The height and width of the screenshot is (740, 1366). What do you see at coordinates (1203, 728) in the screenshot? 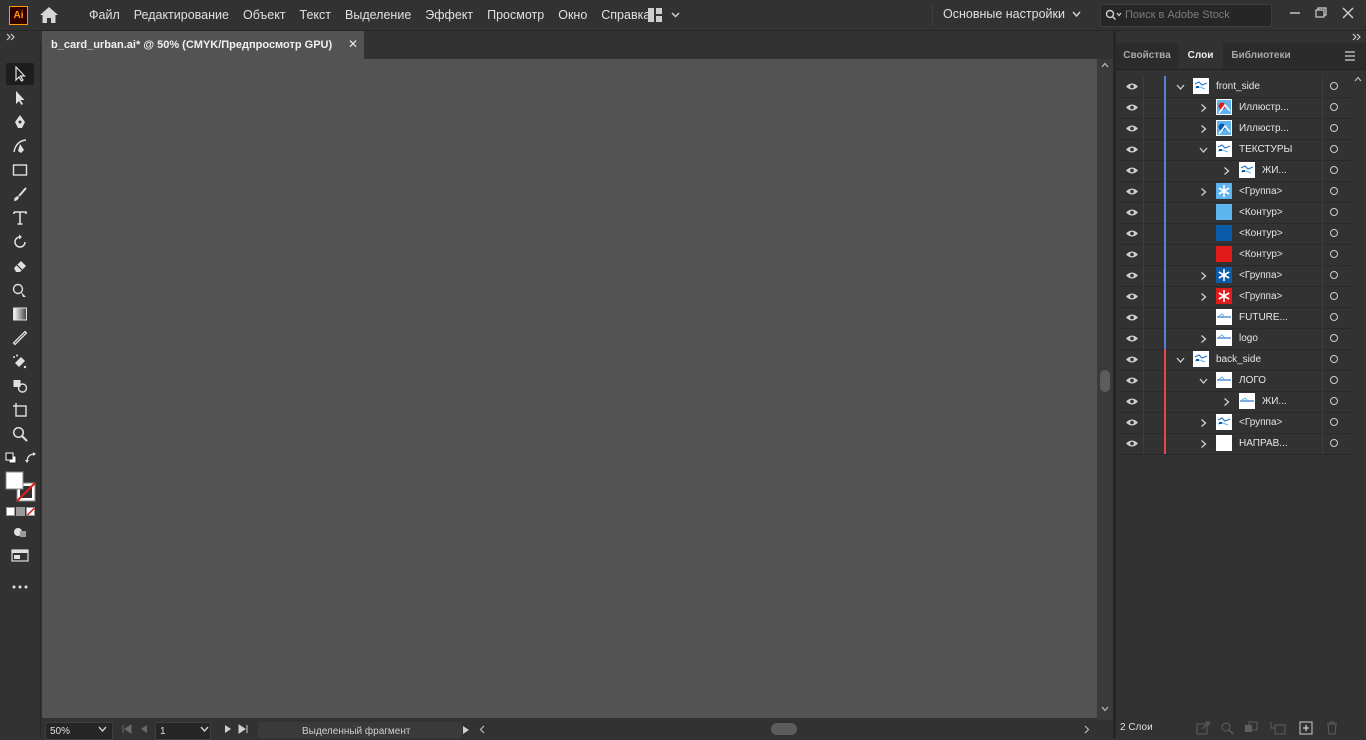
I see `export-layers-icon` at bounding box center [1203, 728].